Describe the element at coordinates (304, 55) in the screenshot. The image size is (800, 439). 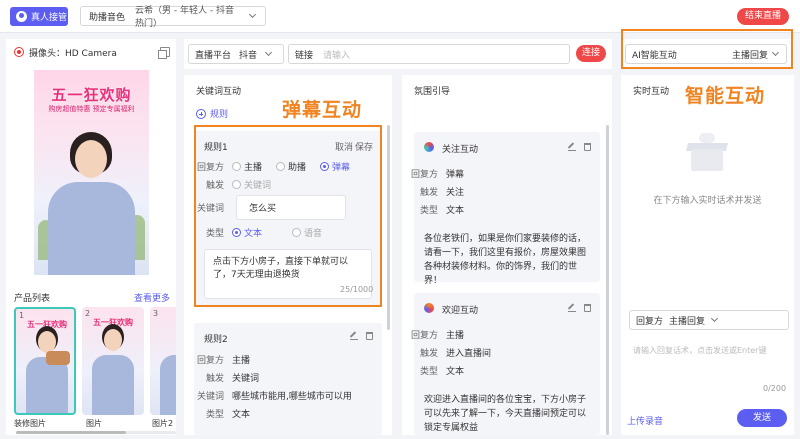
I see `link-label: 链接` at that location.